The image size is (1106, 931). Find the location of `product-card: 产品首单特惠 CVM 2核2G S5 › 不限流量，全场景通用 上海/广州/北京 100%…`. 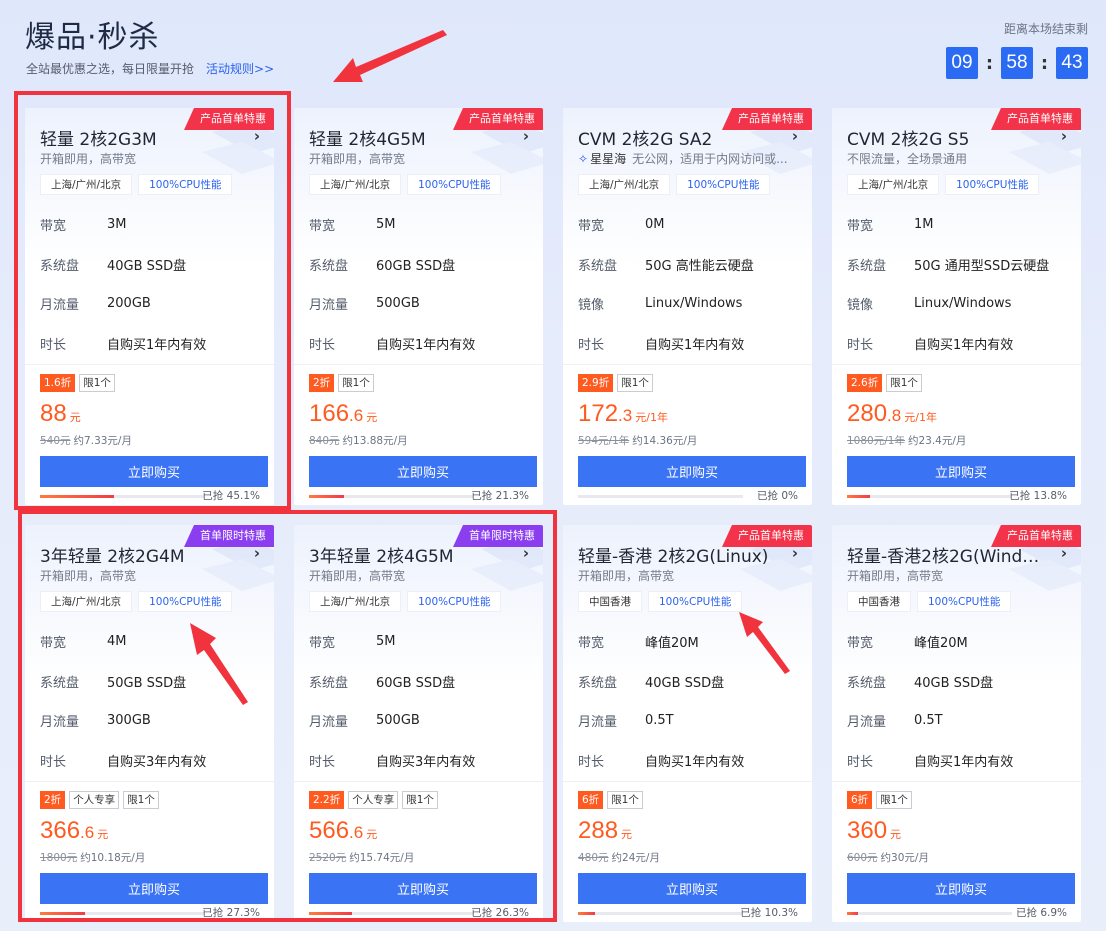

product-card: 产品首单特惠 CVM 2核2G S5 › 不限流量，全场景通用 上海/广州/北京 100%… is located at coordinates (956, 306).